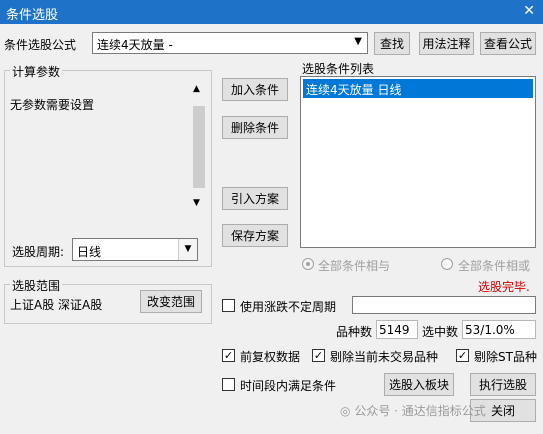 The height and width of the screenshot is (434, 543). Describe the element at coordinates (32, 15) in the screenshot. I see `window-title: 条件选股` at that location.